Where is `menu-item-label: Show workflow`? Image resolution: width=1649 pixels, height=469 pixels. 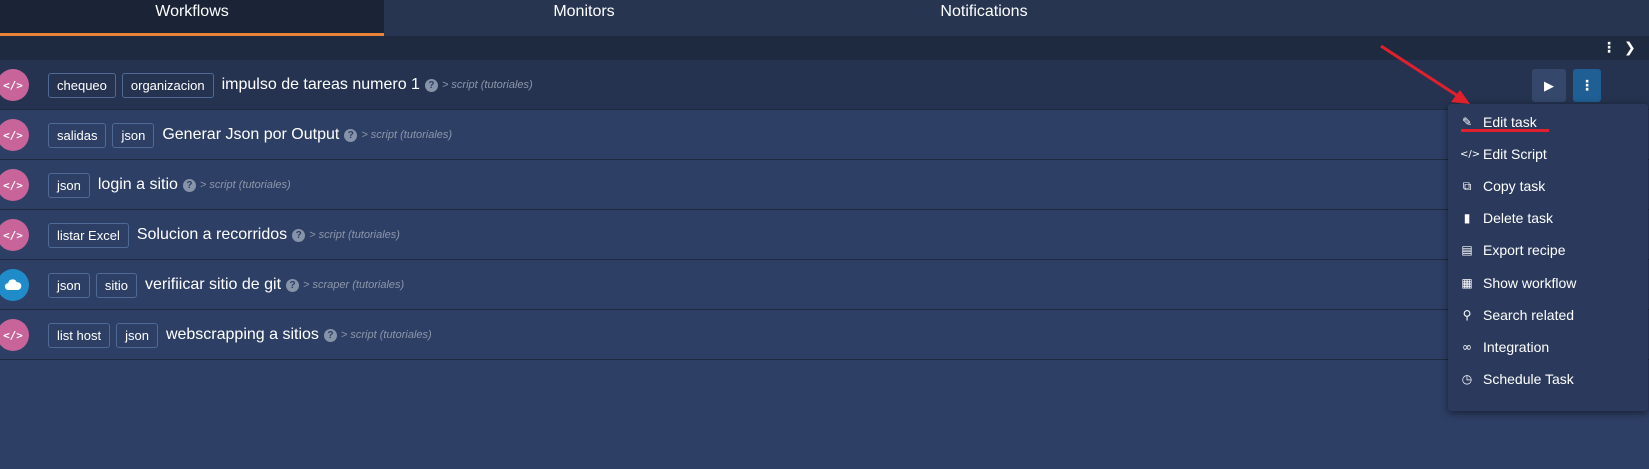 menu-item-label: Show workflow is located at coordinates (1530, 283).